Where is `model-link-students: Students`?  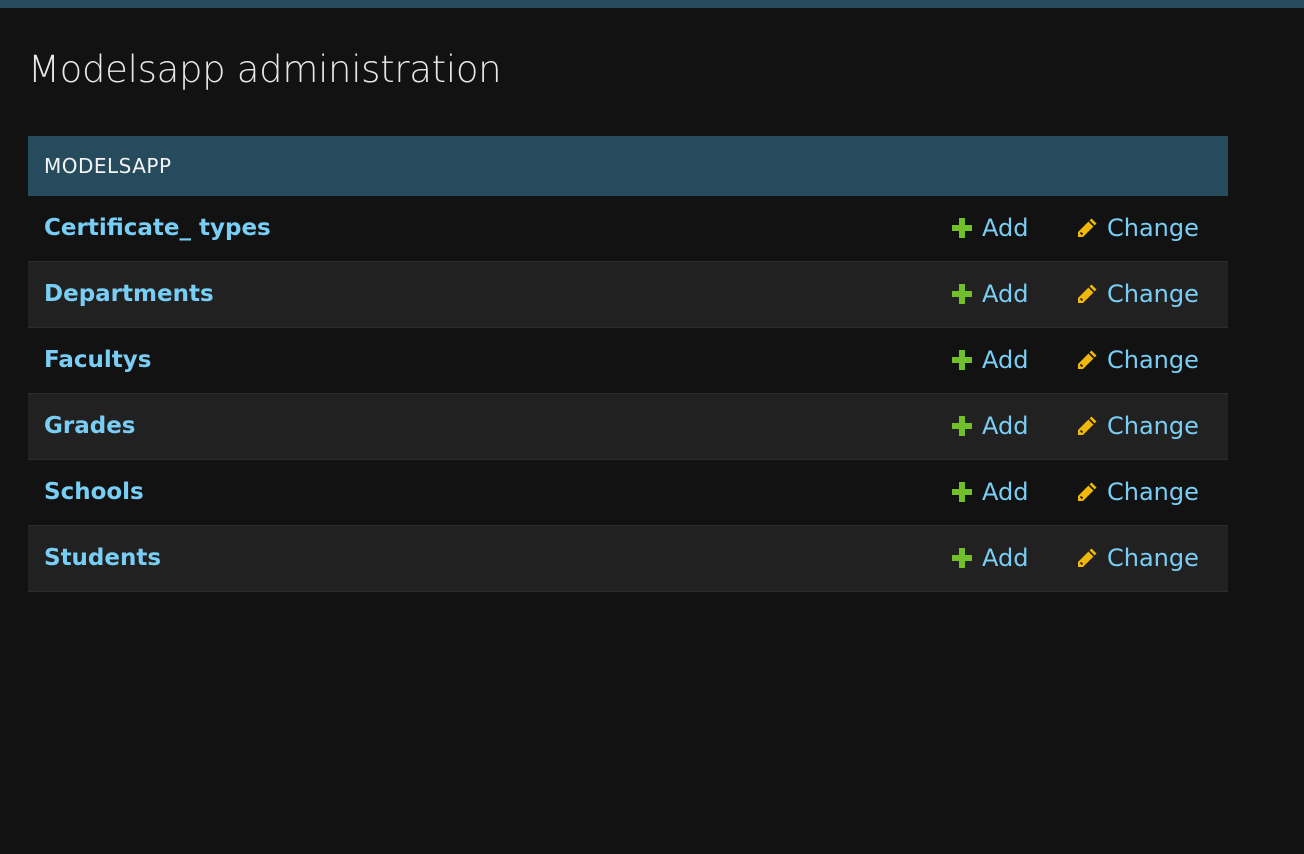
model-link-students: Students is located at coordinates (102, 558).